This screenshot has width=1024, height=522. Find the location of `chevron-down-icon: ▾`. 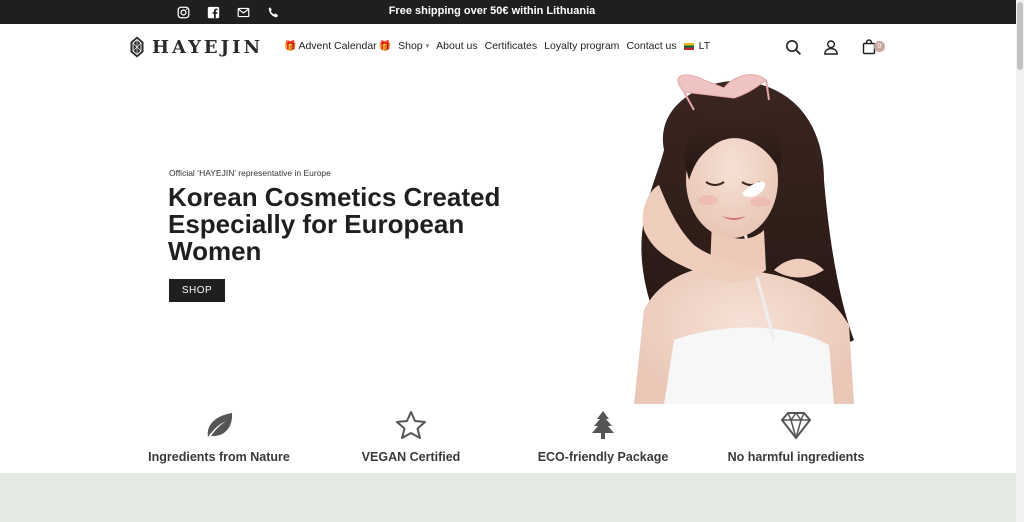

chevron-down-icon: ▾ is located at coordinates (427, 46).